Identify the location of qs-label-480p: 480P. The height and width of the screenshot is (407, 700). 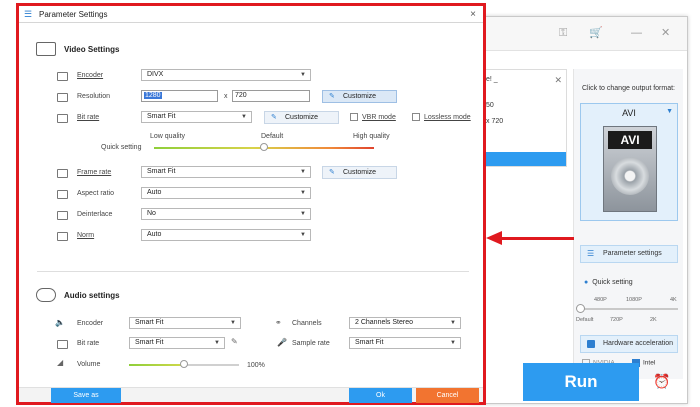
(600, 300).